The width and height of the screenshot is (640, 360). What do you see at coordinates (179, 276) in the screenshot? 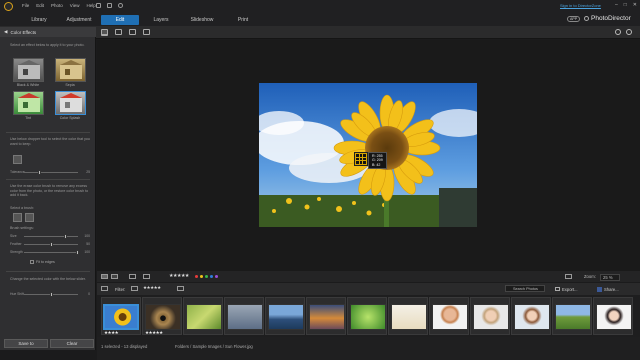
I see `rating-stars: ★★★★★` at bounding box center [179, 276].